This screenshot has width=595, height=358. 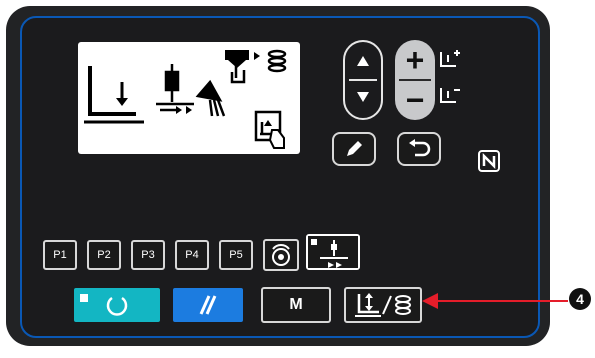 I want to click on mode-label: M, so click(x=296, y=304).